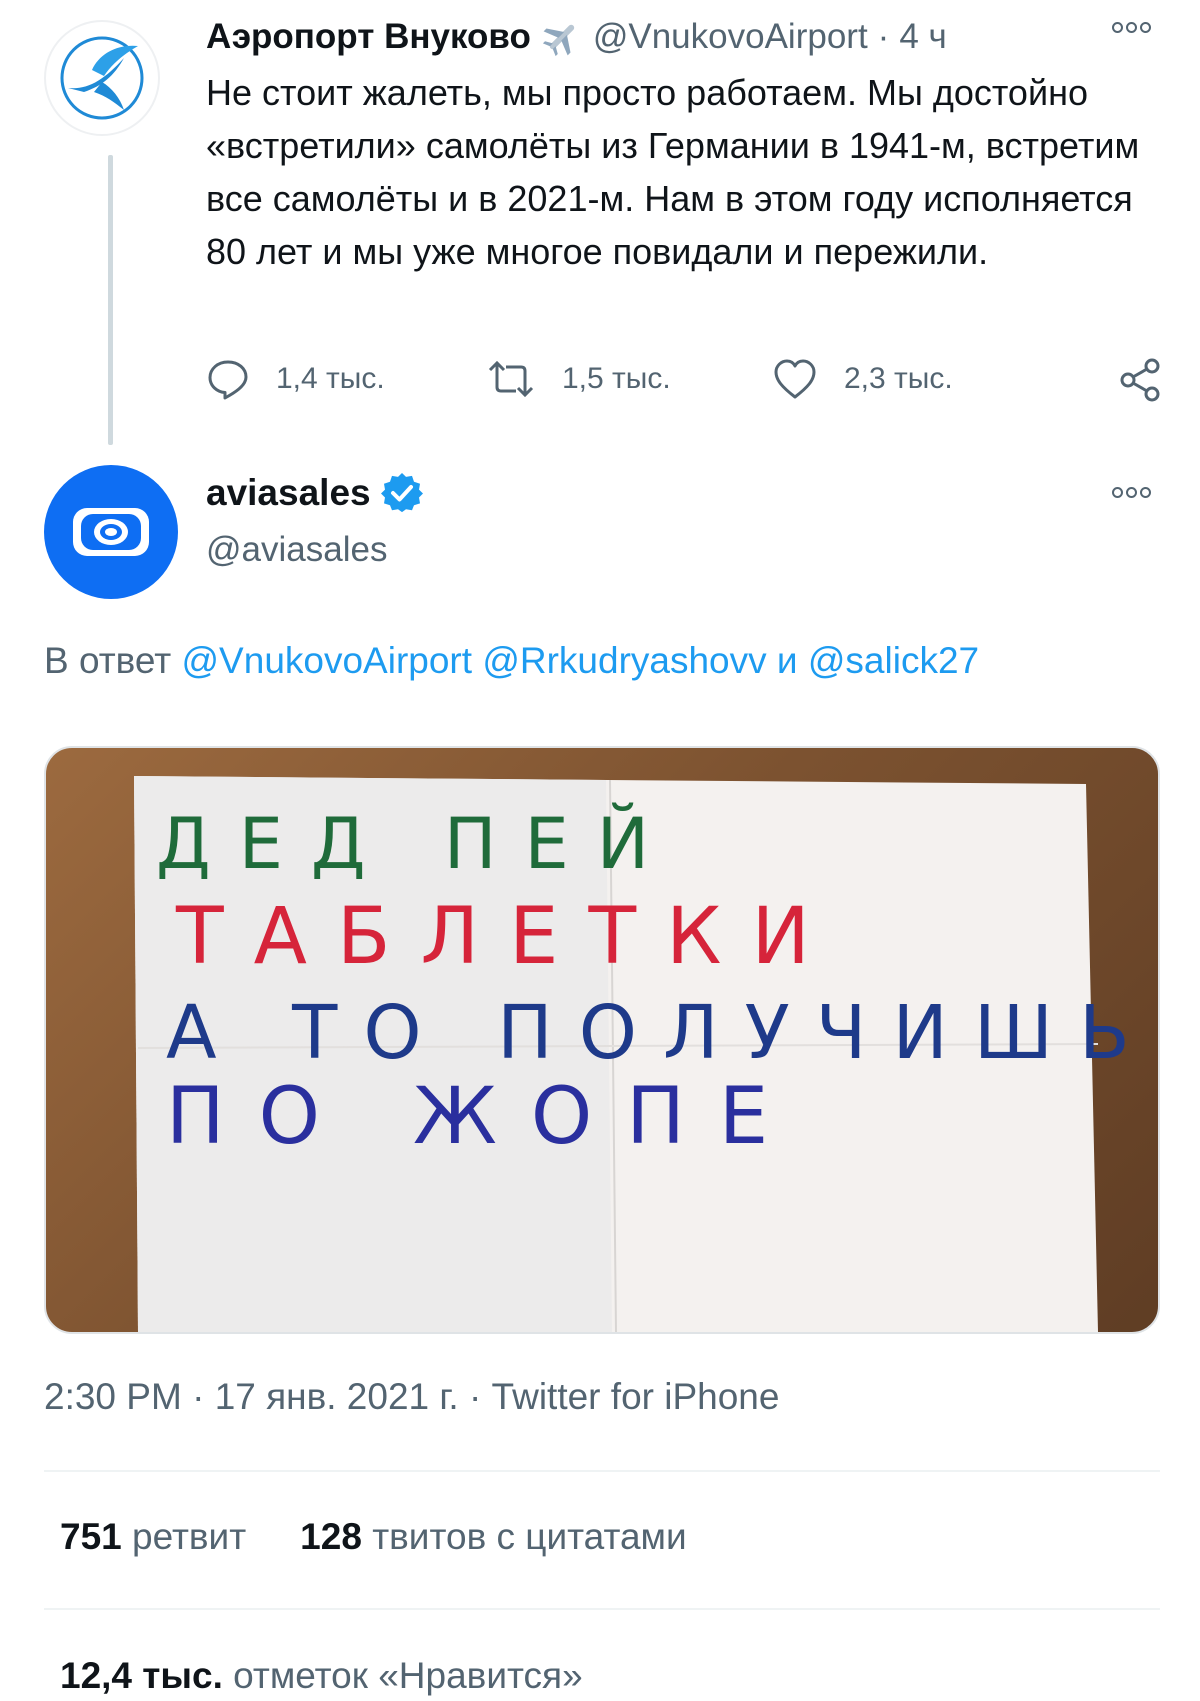  What do you see at coordinates (787, 660) in the screenshot?
I see `reply-conjunction: и` at bounding box center [787, 660].